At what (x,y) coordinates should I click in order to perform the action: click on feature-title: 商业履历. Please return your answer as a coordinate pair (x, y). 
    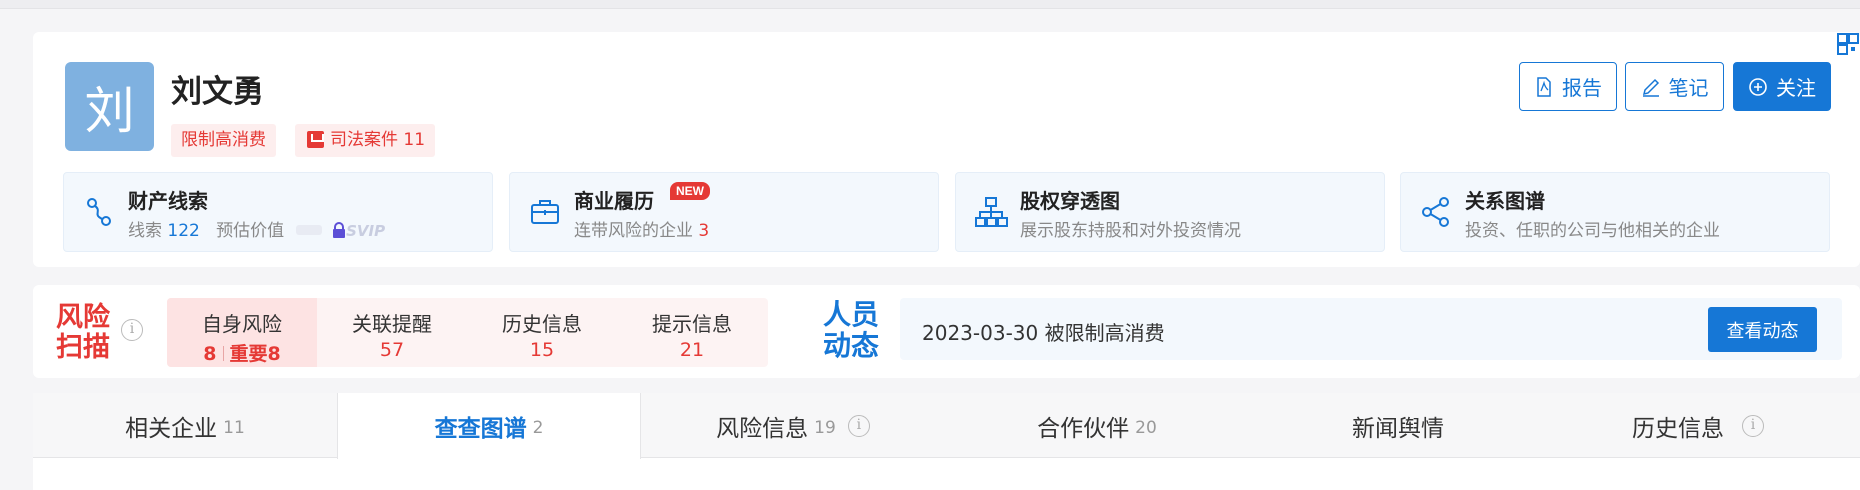
    Looking at the image, I should click on (614, 201).